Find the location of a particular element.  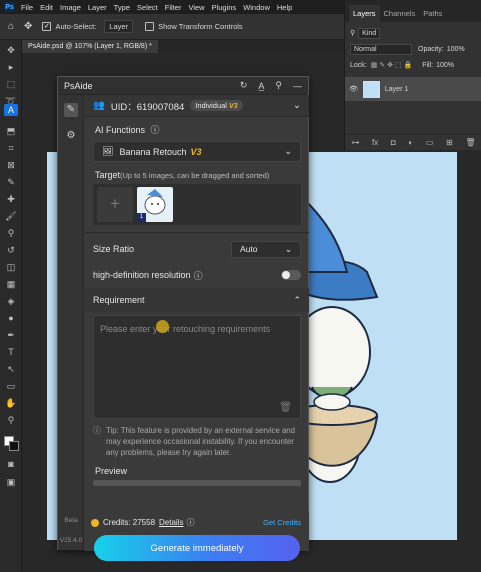

minimize-icon: — is located at coordinates (297, 86).